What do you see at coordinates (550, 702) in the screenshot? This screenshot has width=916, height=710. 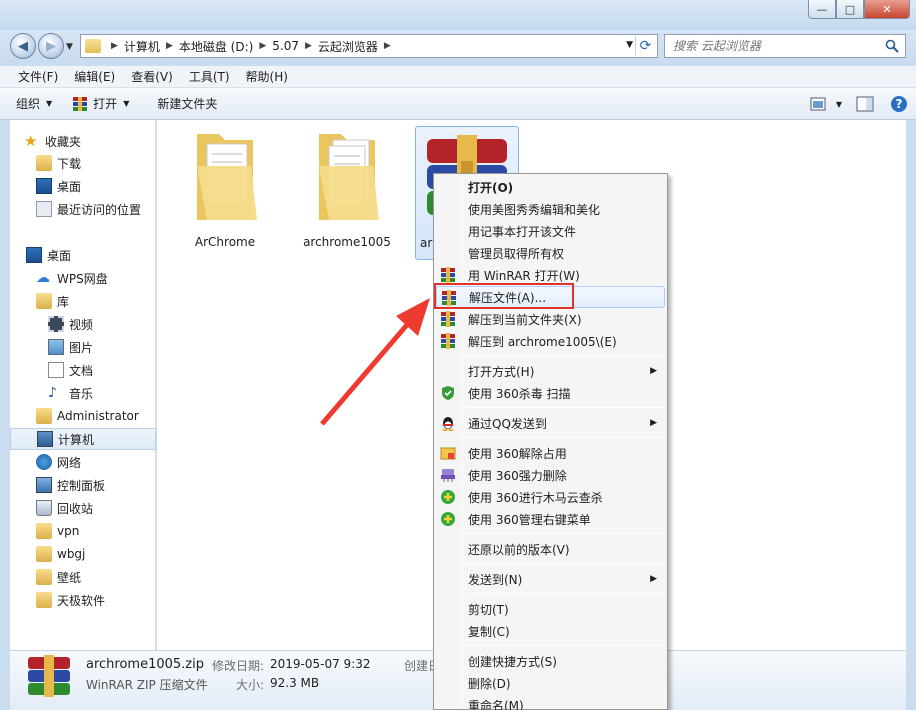 I see `menu-rename: 重命名(M)` at bounding box center [550, 702].